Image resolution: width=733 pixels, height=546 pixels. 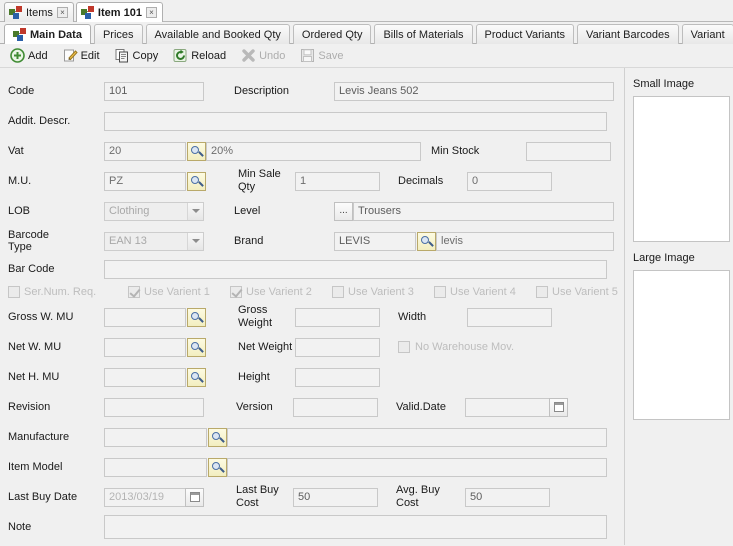 I want to click on window-tab-item-101: Item 101 ×, so click(x=119, y=12).